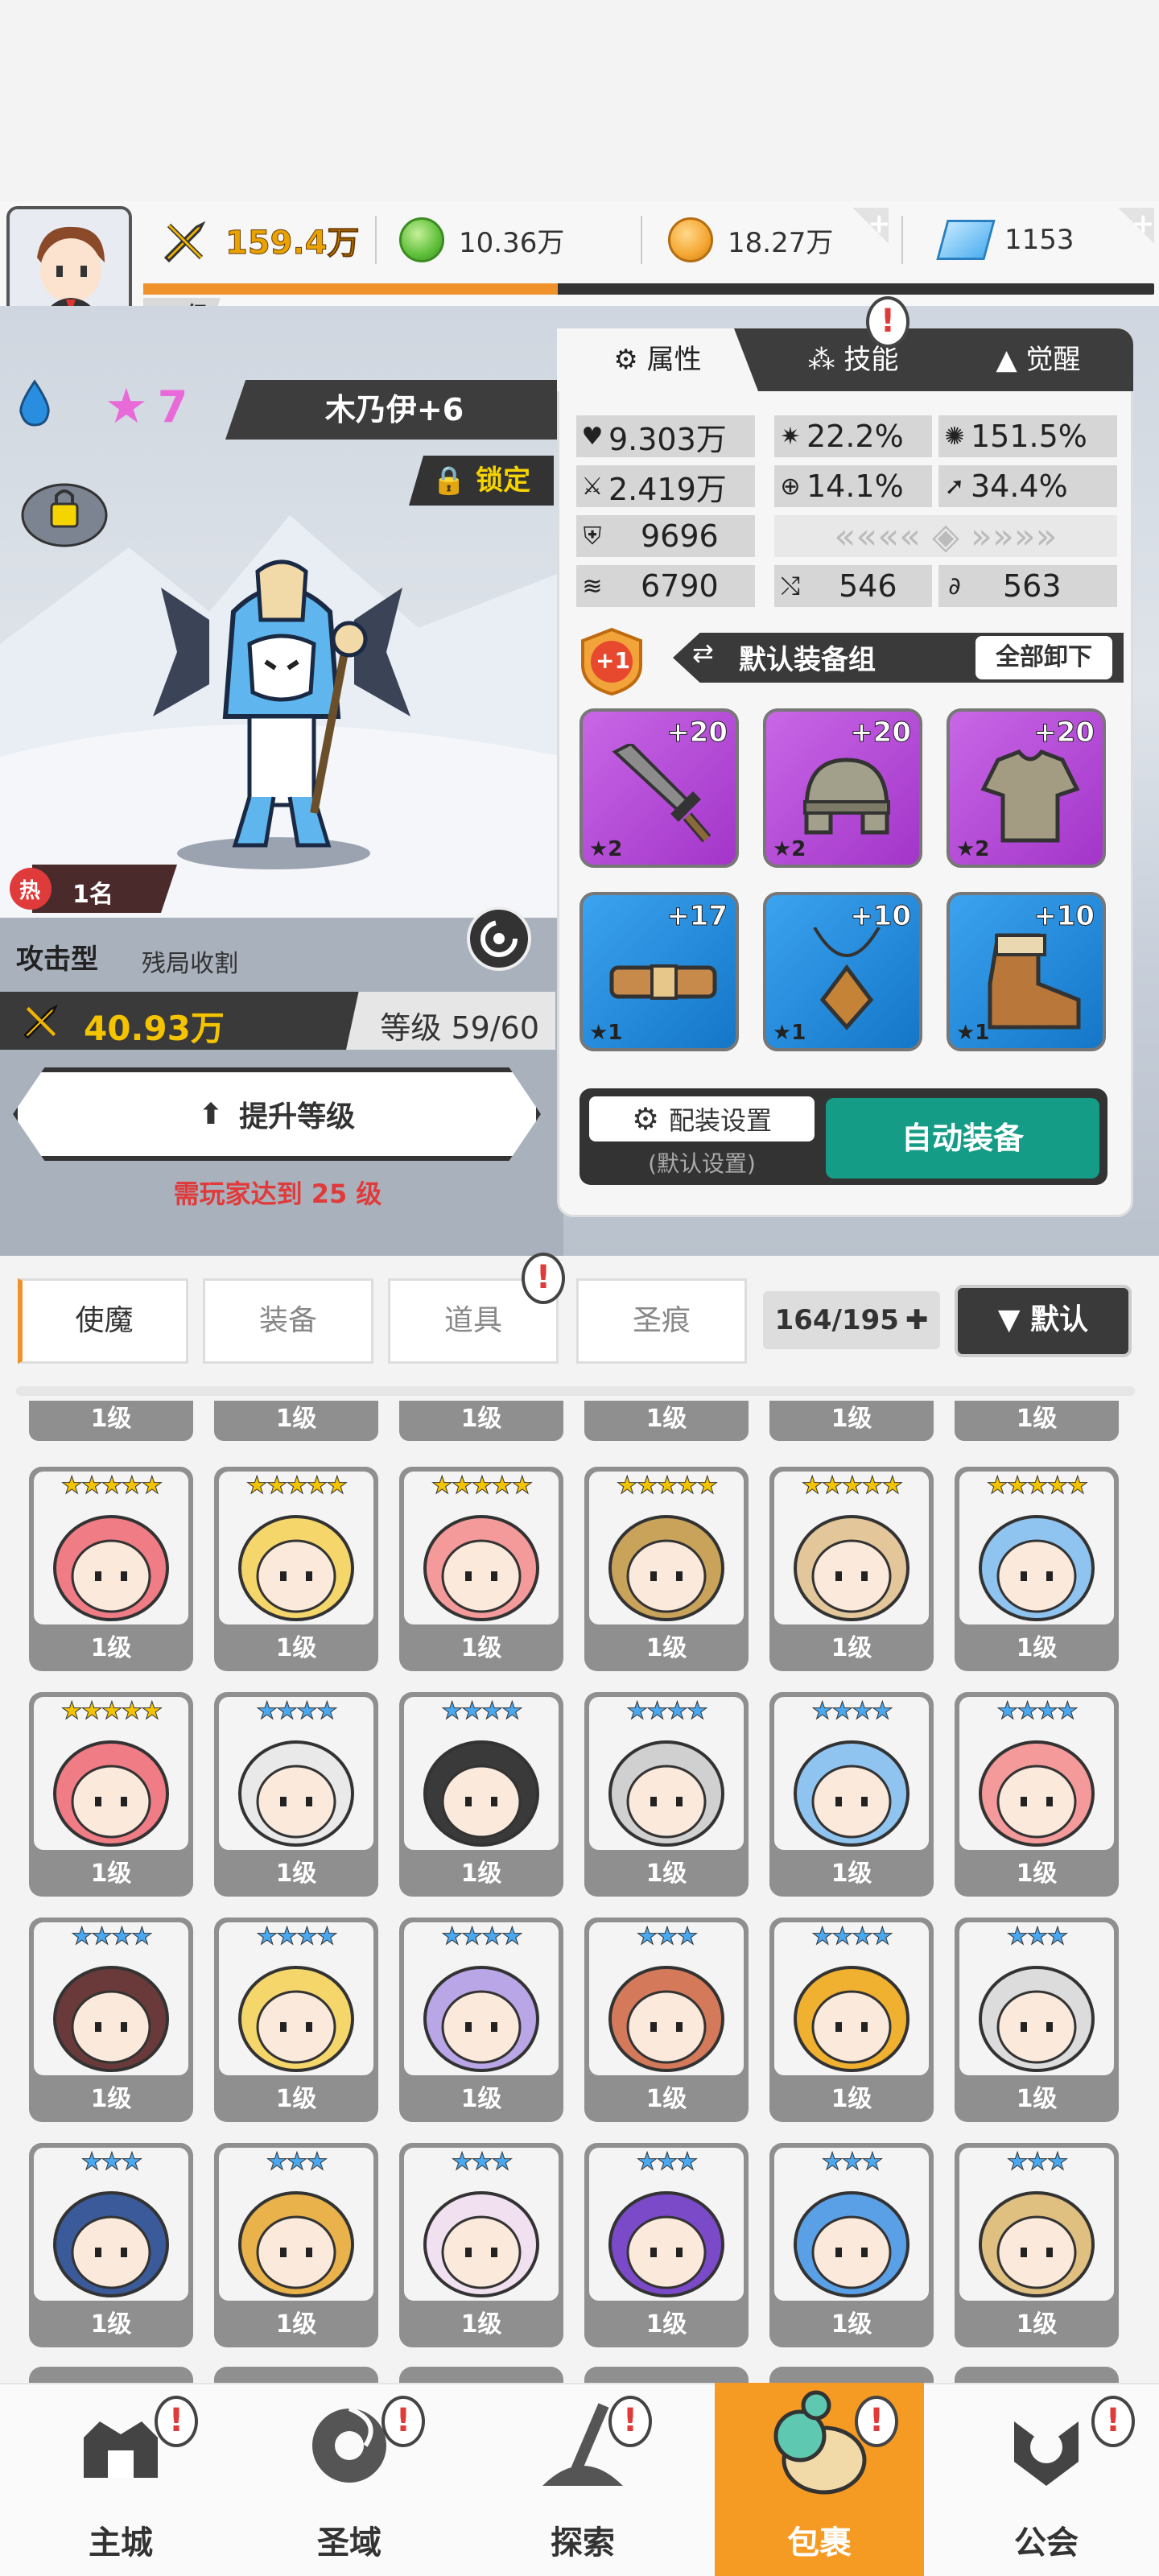 The image size is (1159, 2576). I want to click on tab-stigmata: 圣痕, so click(661, 1321).